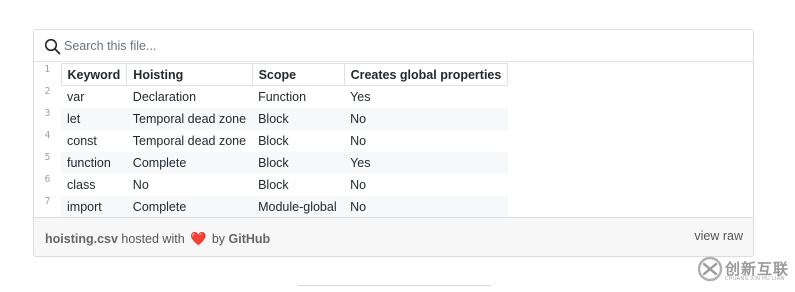  What do you see at coordinates (47, 74) in the screenshot?
I see `line-number: 1` at bounding box center [47, 74].